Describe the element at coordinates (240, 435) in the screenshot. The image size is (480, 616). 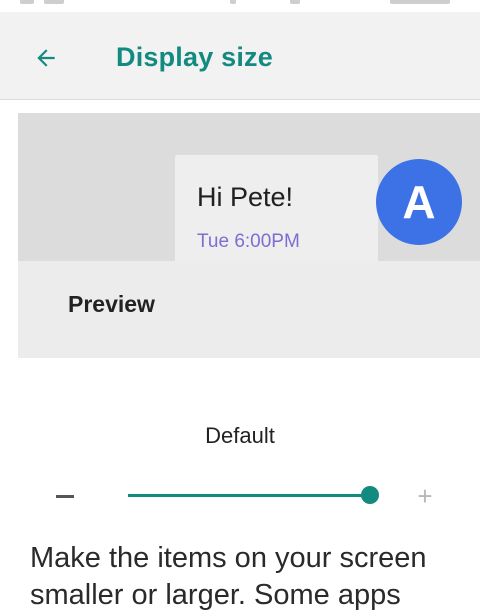
I see `display-size-value: Default` at that location.